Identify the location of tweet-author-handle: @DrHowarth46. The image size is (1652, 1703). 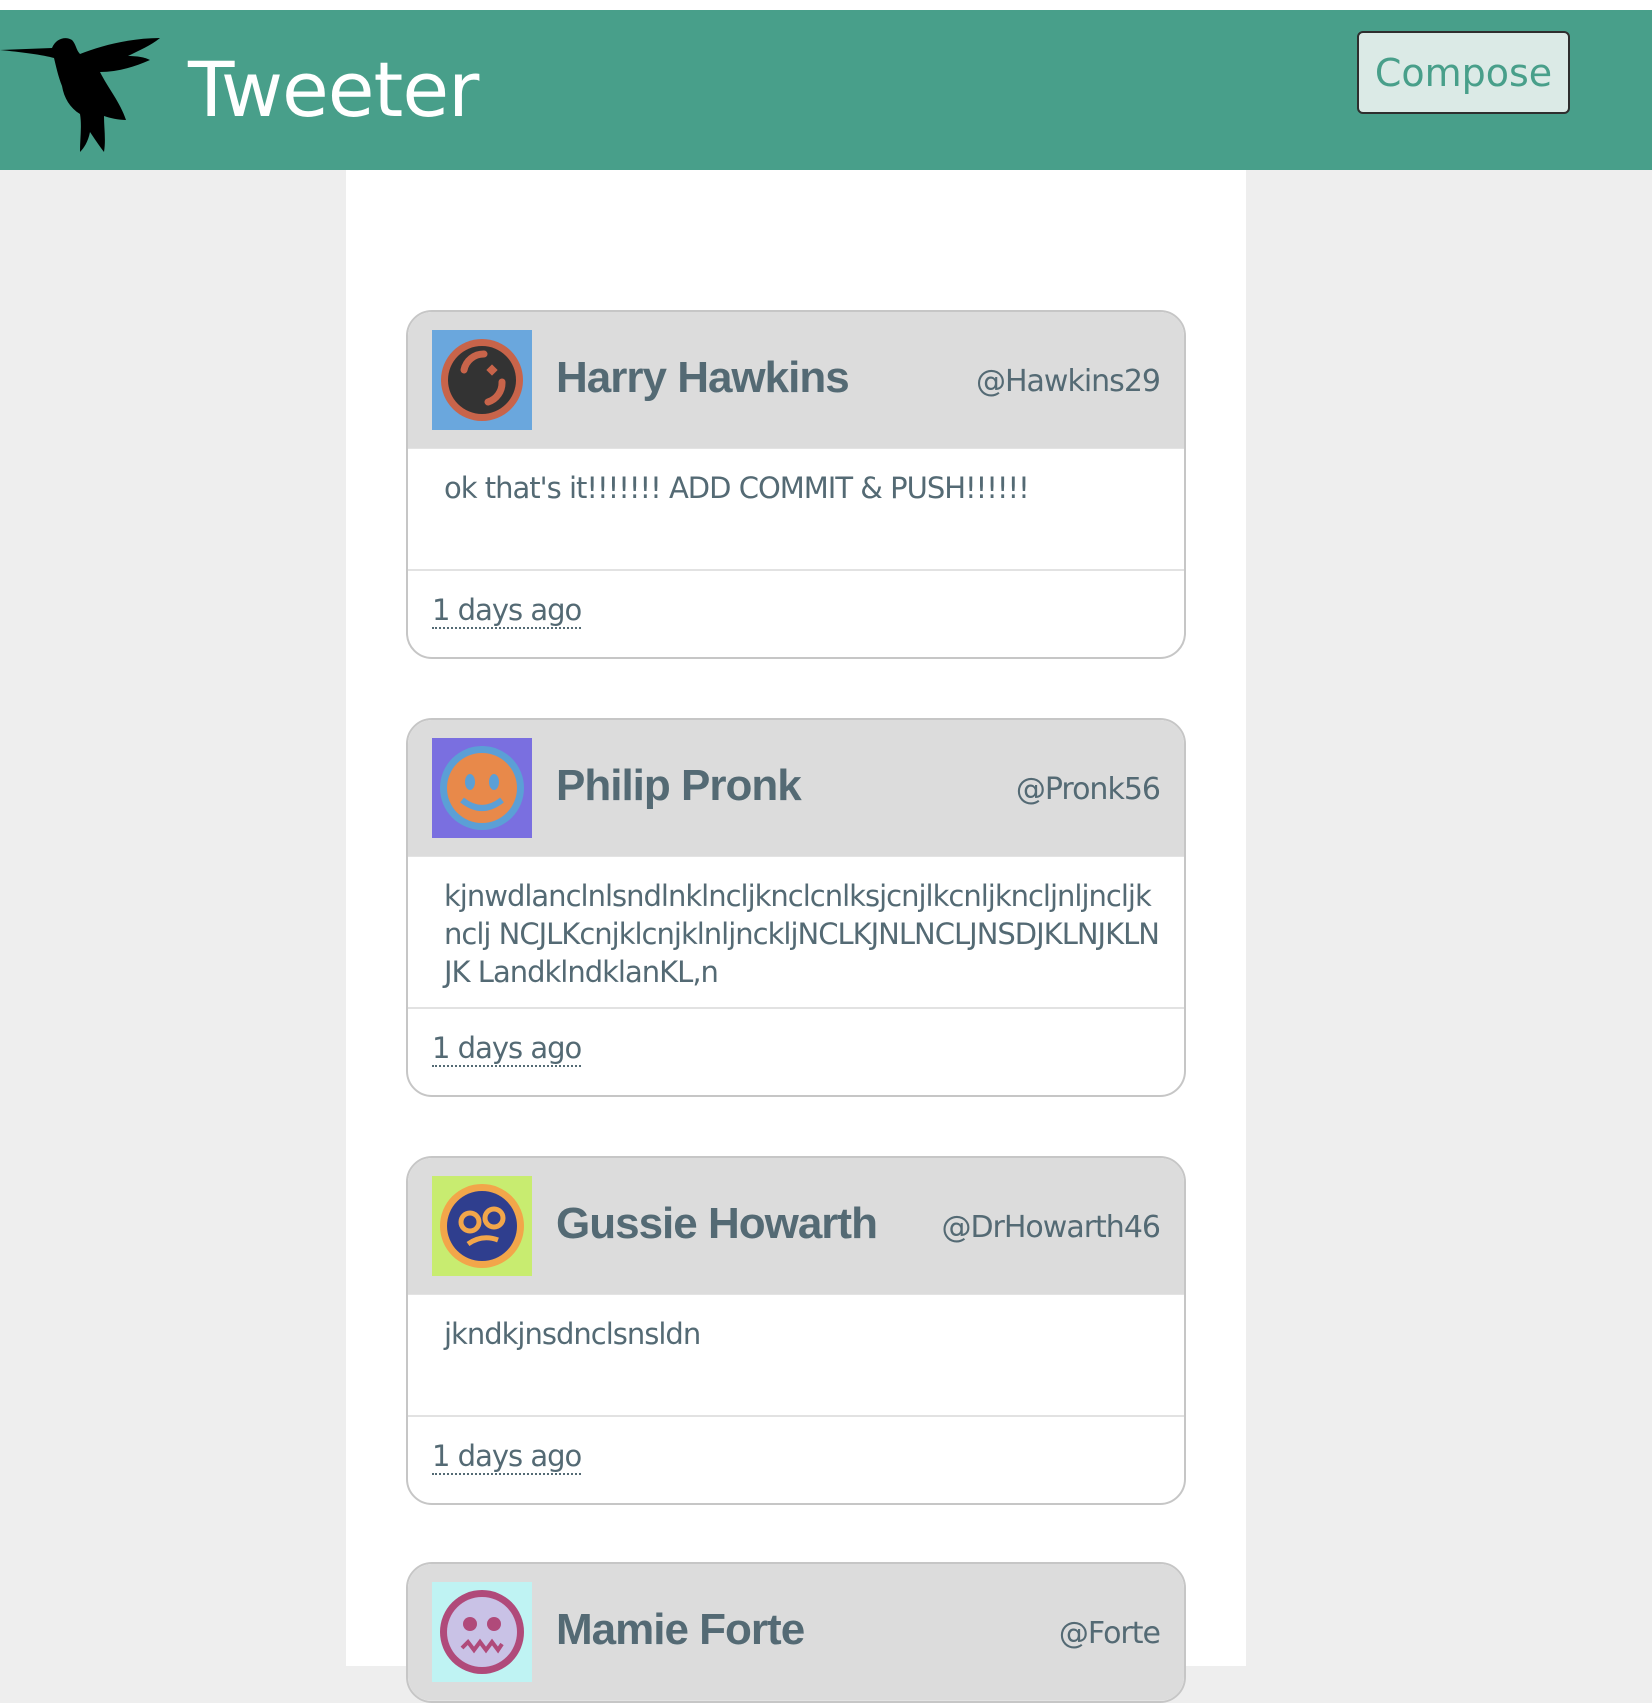
(1051, 1227).